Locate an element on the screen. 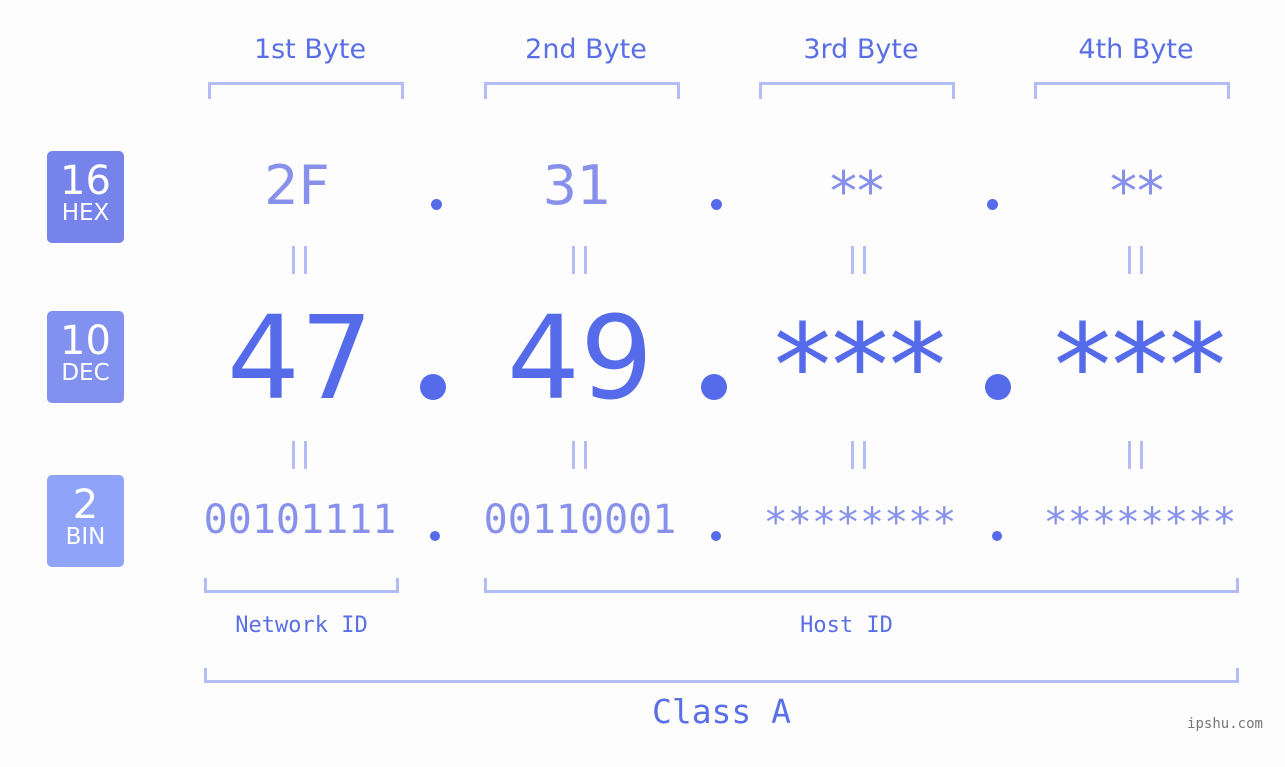 The height and width of the screenshot is (767, 1285). equals-6a is located at coordinates (573, 455).